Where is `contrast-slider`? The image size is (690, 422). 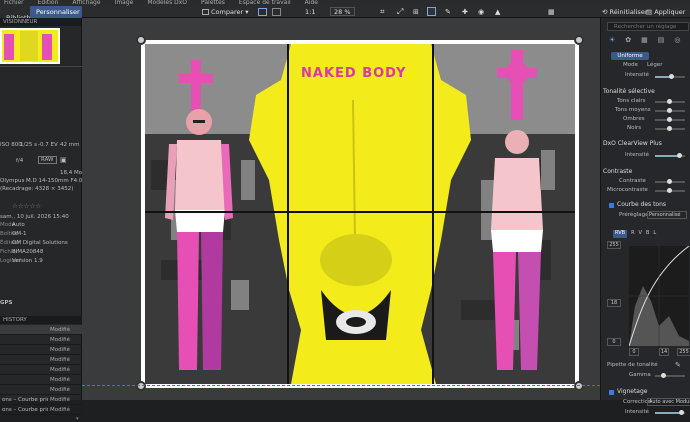 contrast-slider is located at coordinates (670, 181).